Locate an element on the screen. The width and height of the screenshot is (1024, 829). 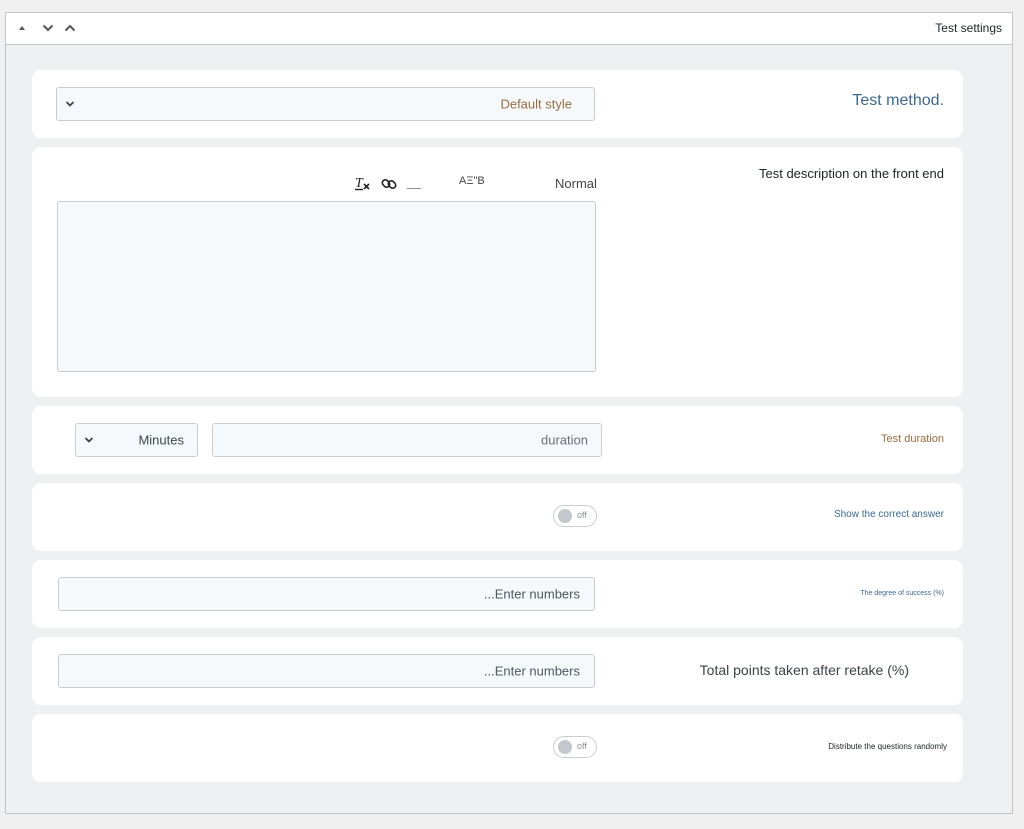
random-questions-label: Distribute the questions randomly is located at coordinates (887, 746).